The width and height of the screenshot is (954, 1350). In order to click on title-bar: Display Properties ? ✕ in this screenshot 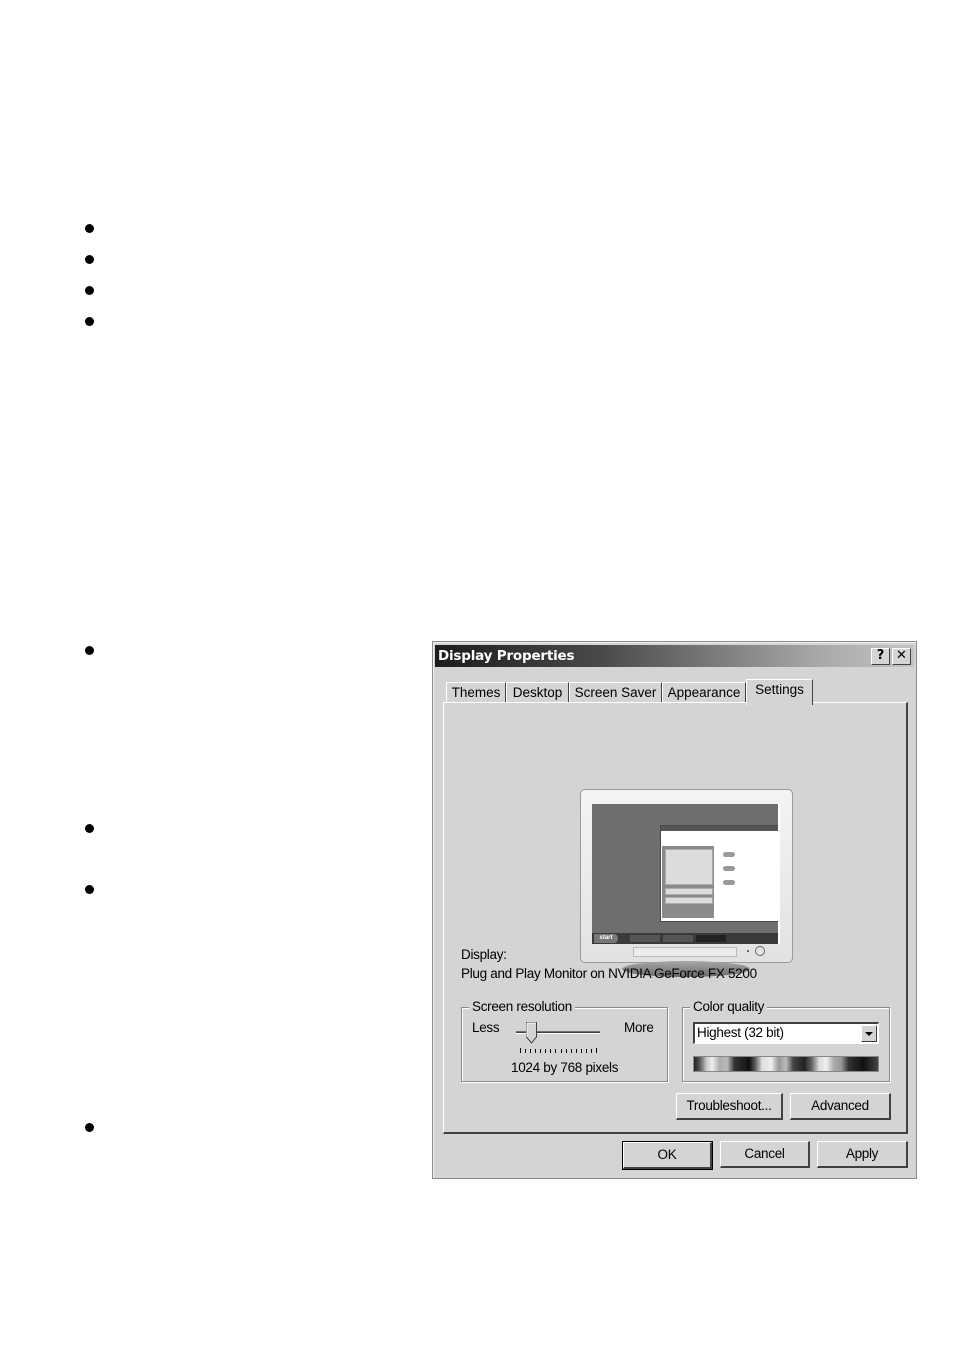, I will do `click(674, 656)`.